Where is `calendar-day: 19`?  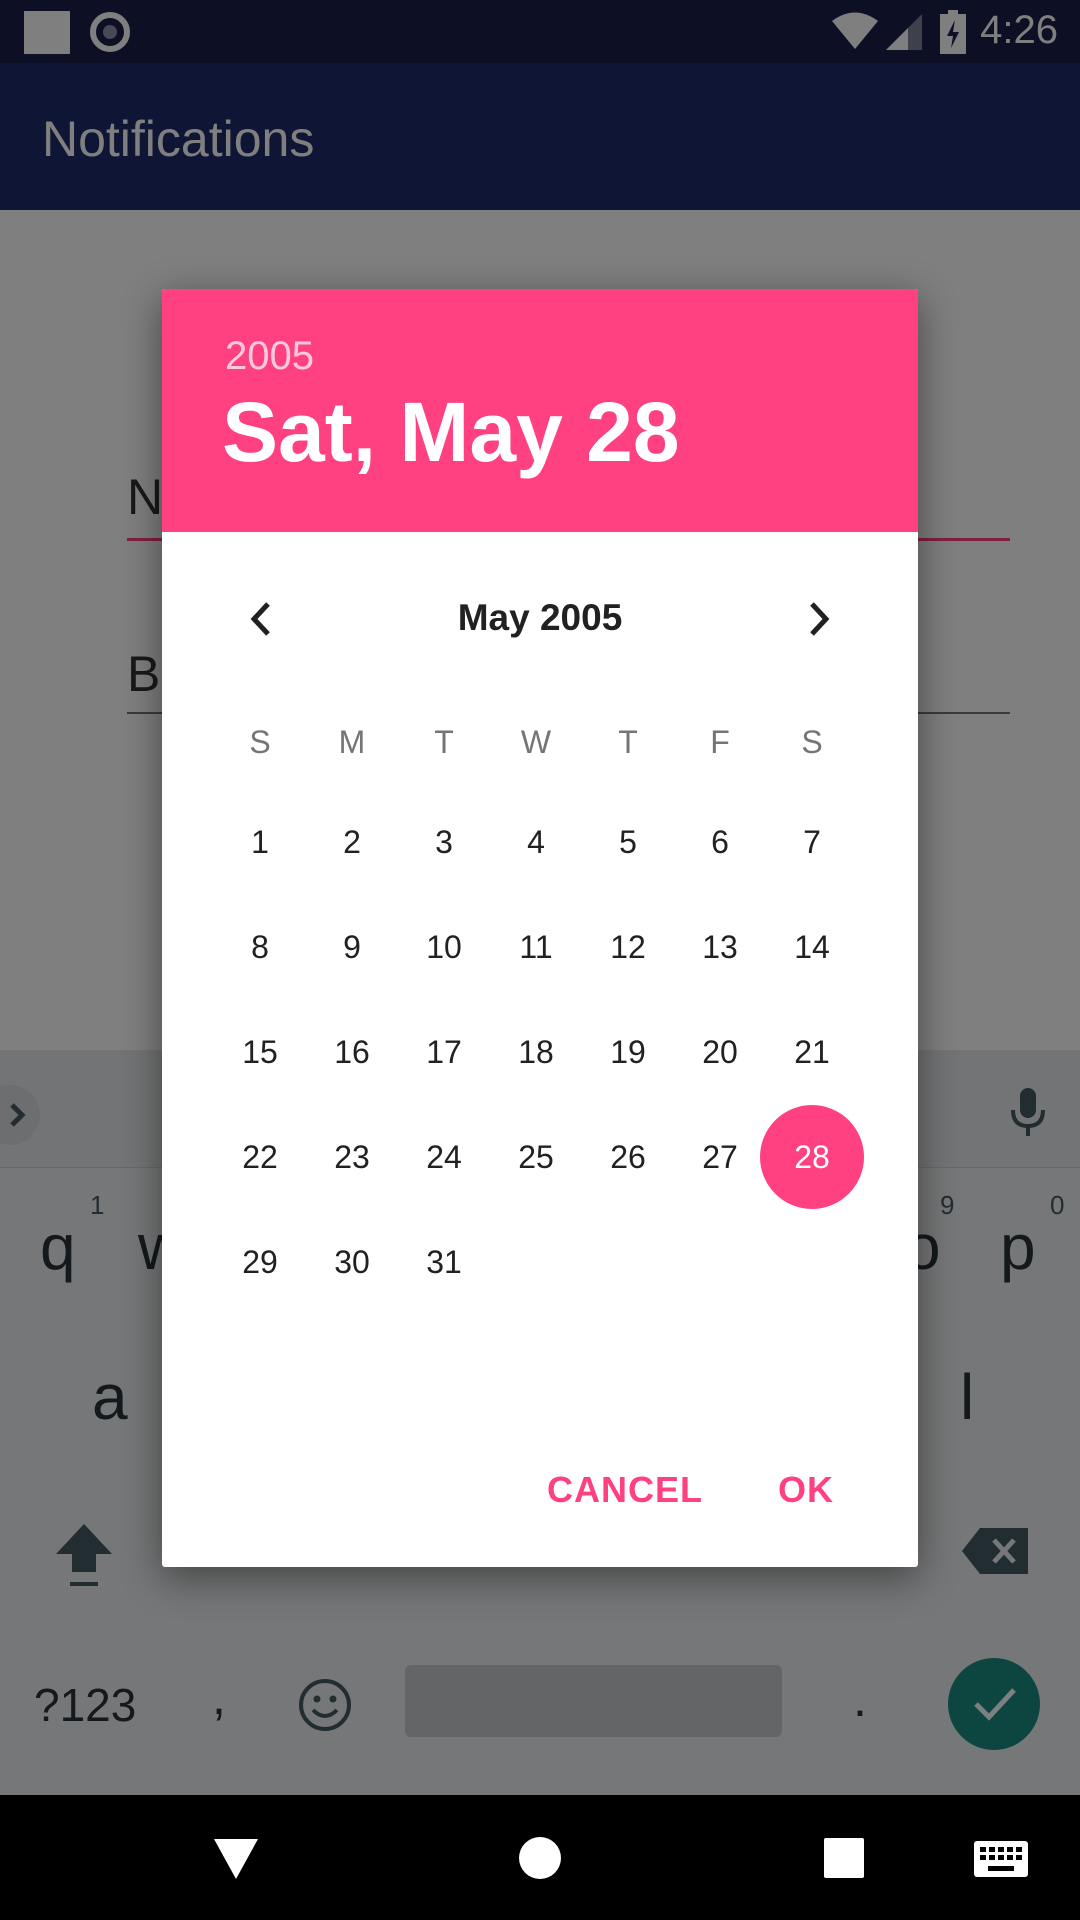
calendar-day: 19 is located at coordinates (628, 1052).